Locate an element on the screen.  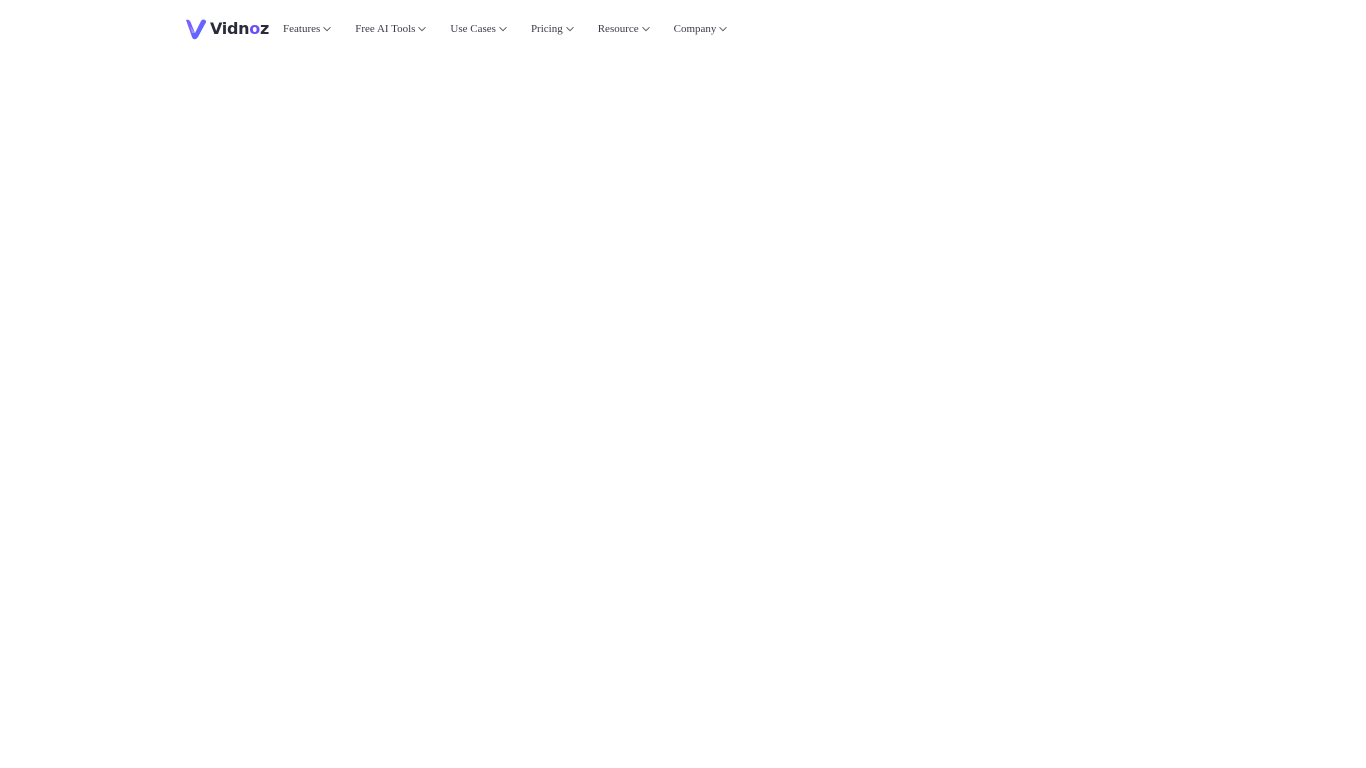
brand-name: Vidnoz is located at coordinates (239, 29).